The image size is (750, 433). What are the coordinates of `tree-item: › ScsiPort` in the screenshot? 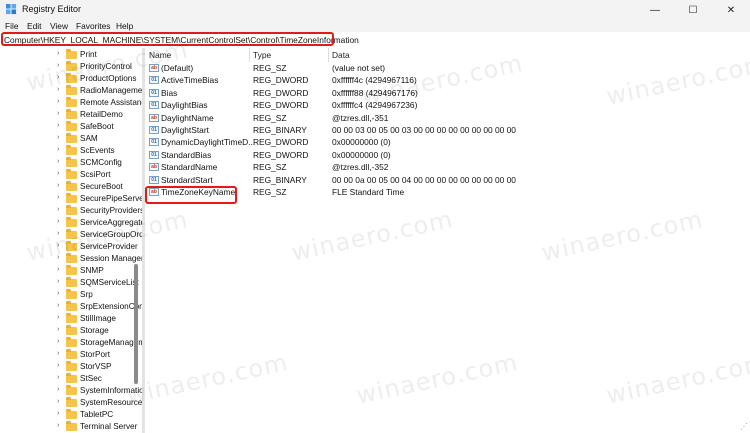 It's located at (70, 175).